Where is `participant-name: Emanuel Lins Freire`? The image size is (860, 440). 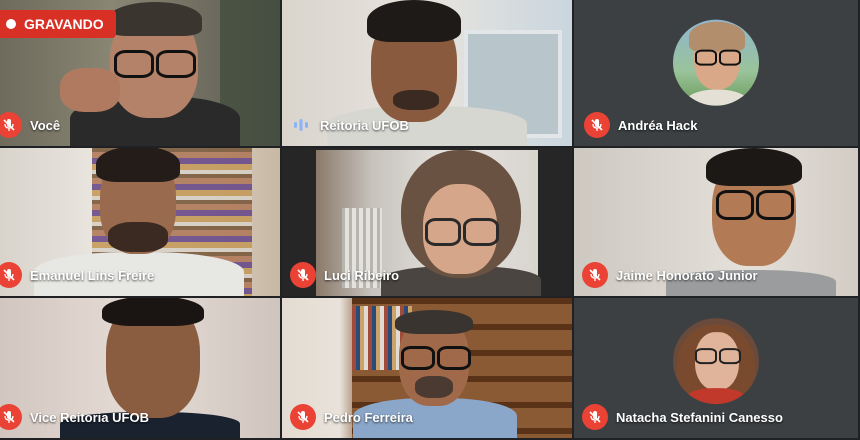
participant-name: Emanuel Lins Freire is located at coordinates (92, 275).